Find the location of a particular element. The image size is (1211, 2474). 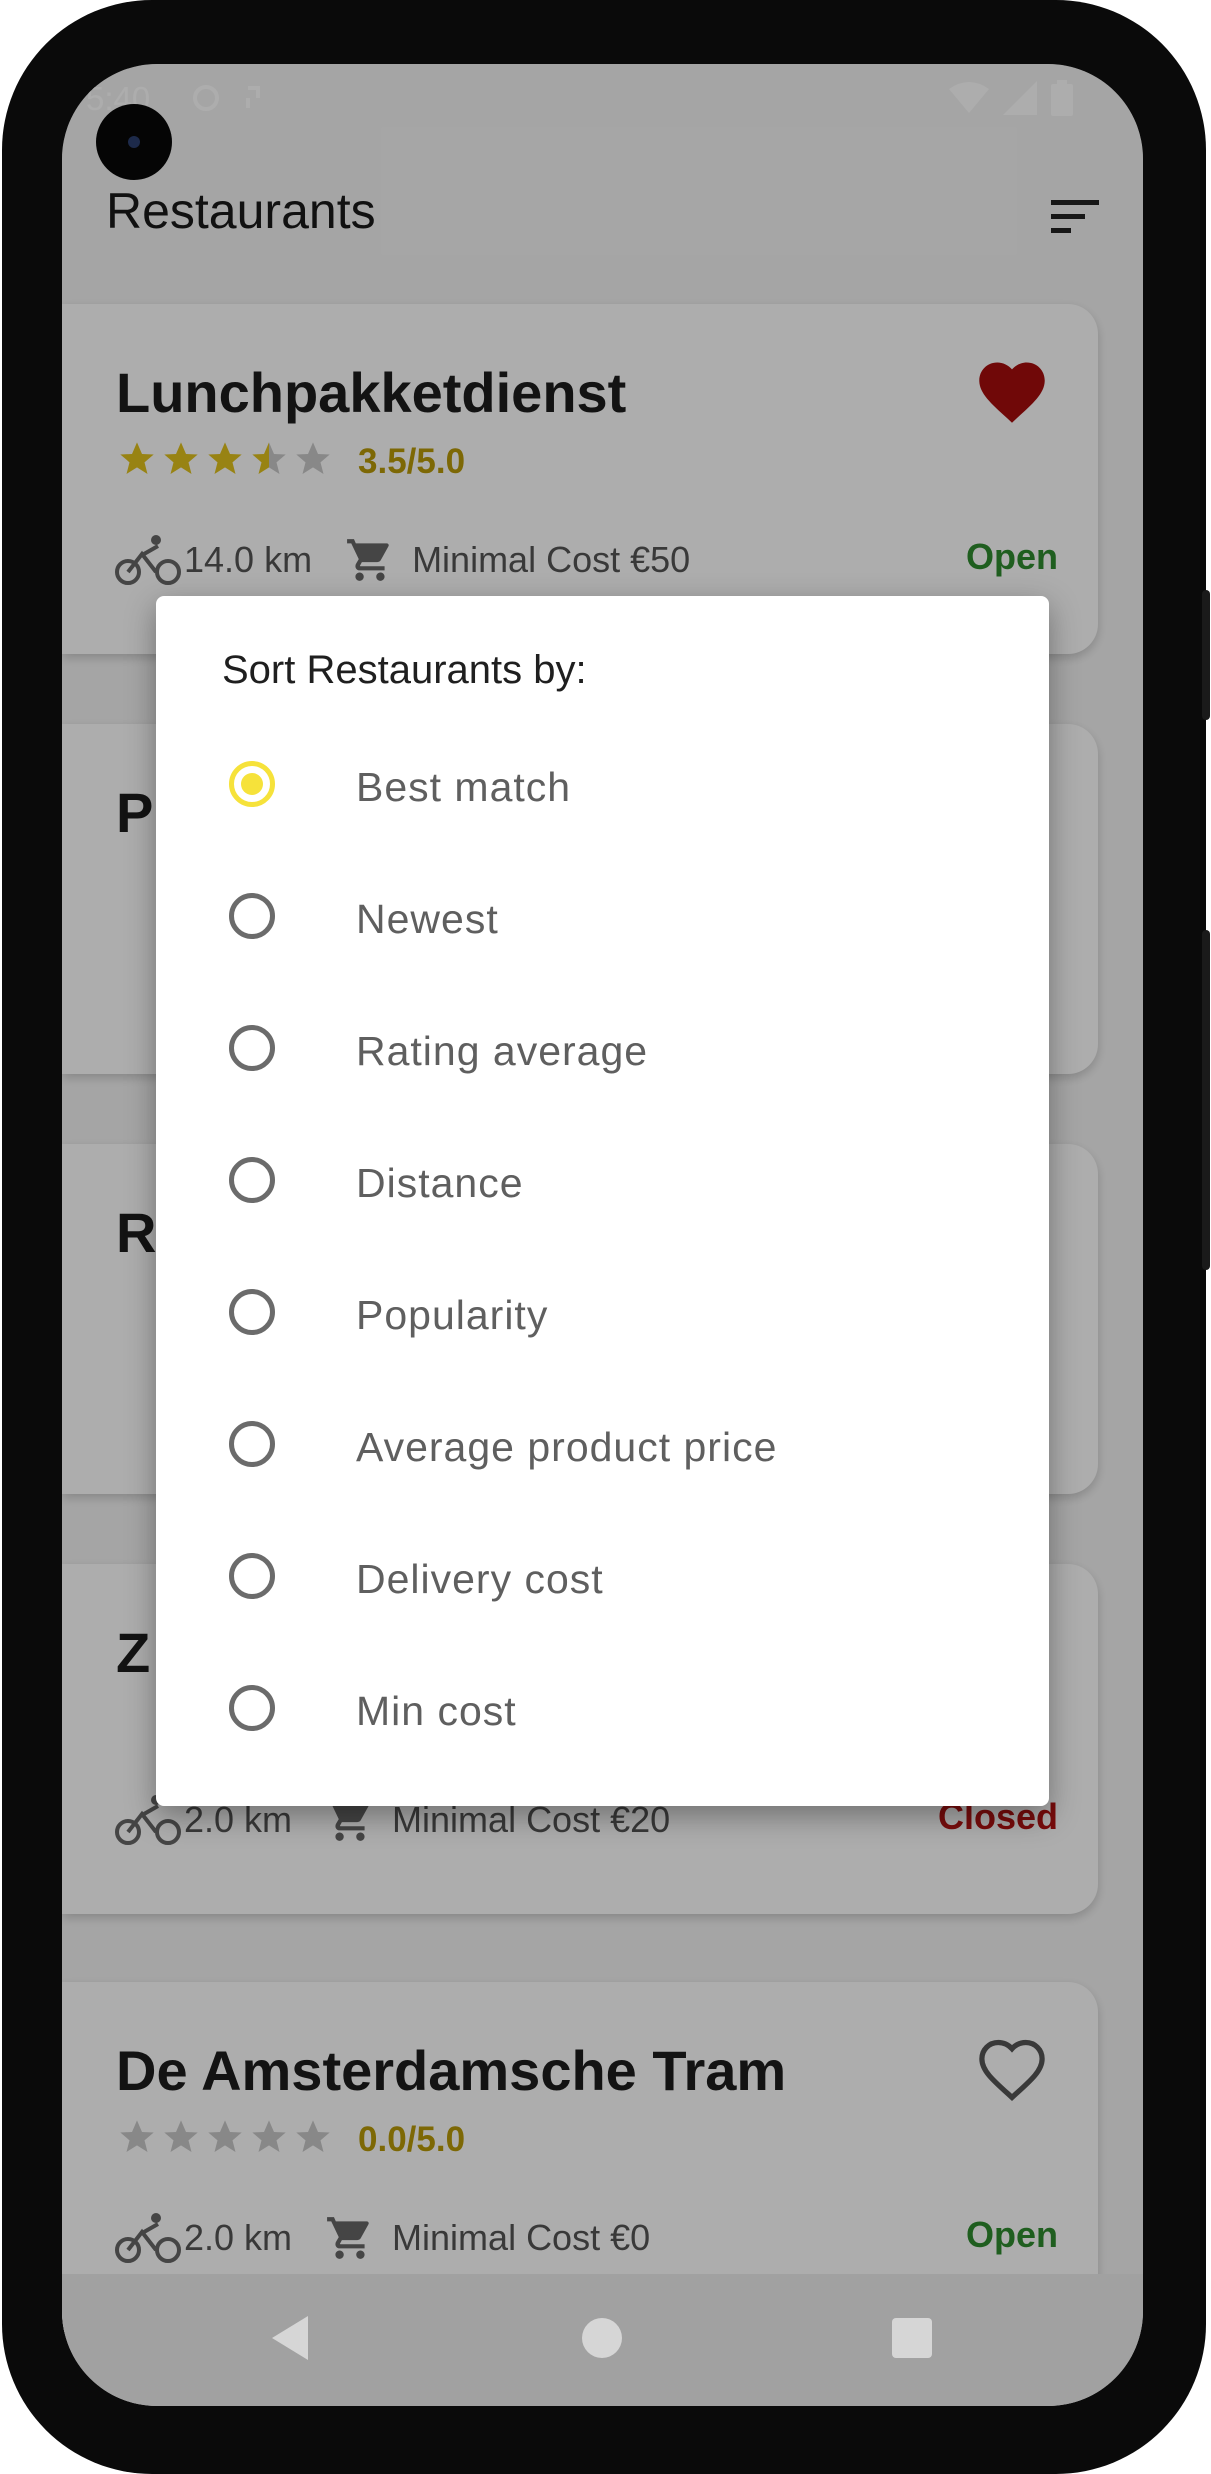

power-button is located at coordinates (1206, 1100).